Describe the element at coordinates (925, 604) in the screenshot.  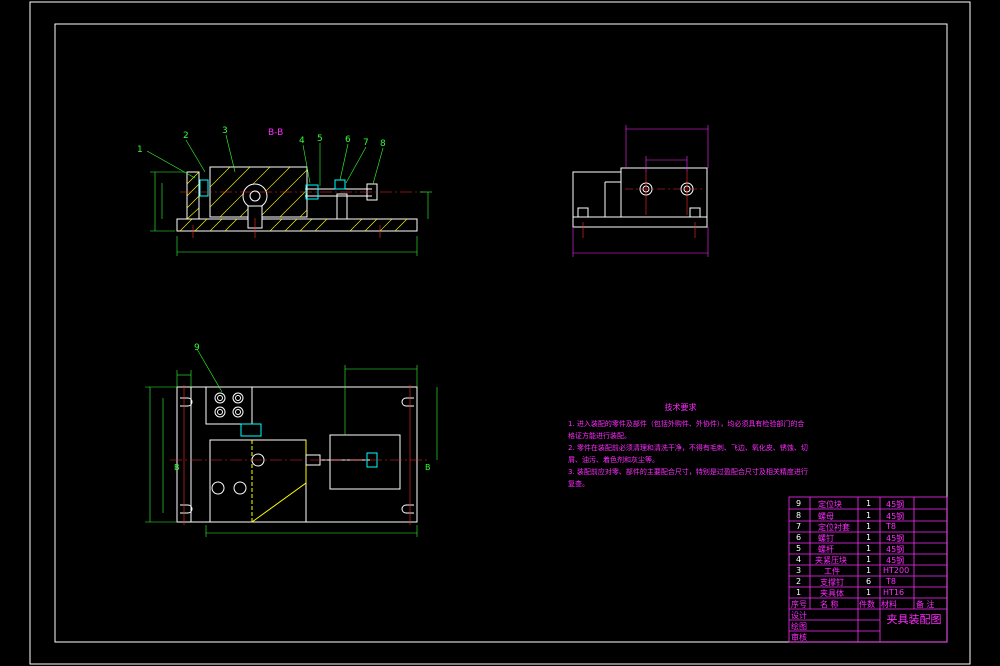
I see `header-remark: 备 注` at that location.